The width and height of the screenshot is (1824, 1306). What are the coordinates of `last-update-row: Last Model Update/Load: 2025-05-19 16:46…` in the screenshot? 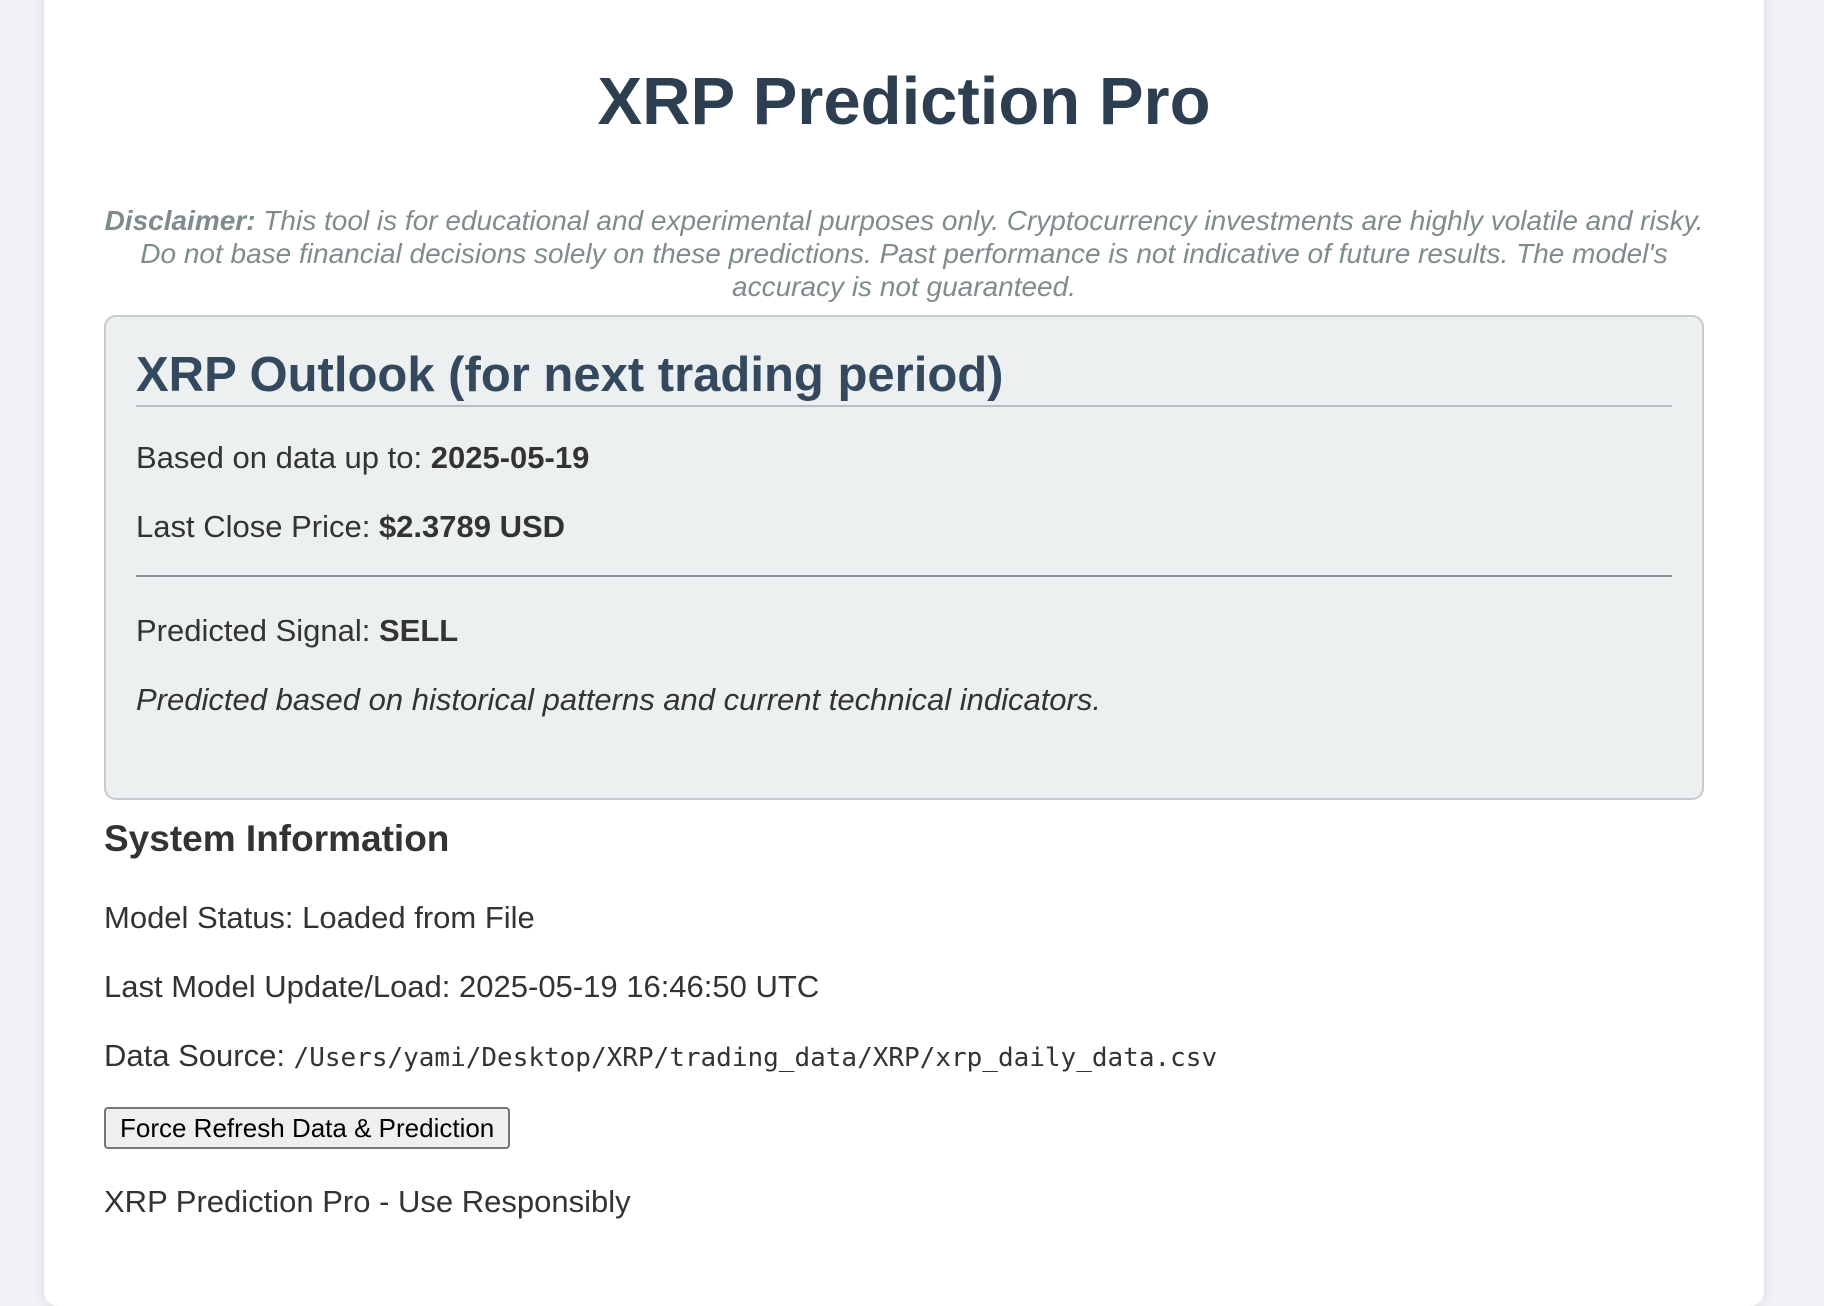 It's located at (461, 986).